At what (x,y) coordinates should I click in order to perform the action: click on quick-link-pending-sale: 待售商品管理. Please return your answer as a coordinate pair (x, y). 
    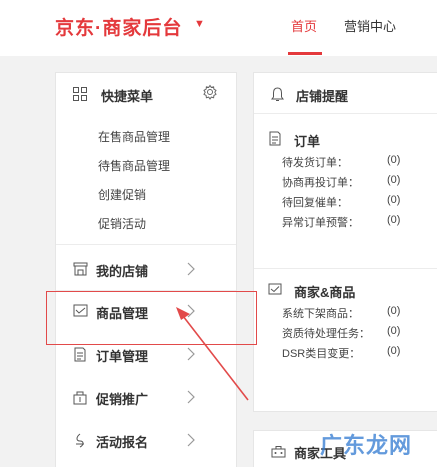
    Looking at the image, I should click on (134, 165).